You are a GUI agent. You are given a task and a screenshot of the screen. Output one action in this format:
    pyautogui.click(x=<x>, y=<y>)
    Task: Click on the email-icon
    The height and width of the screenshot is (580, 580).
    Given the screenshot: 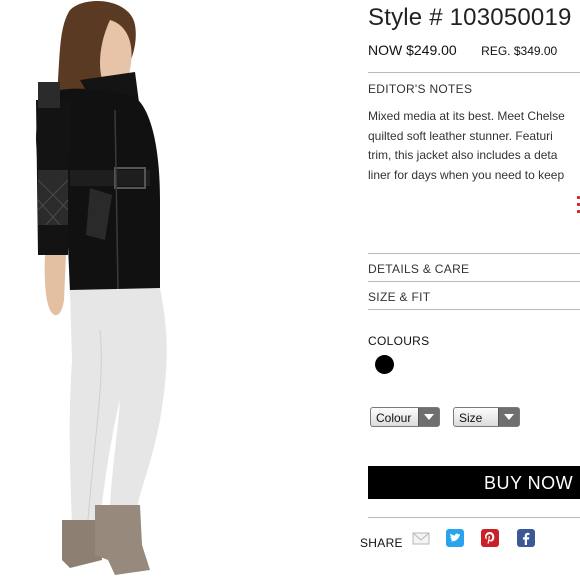 What is the action you would take?
    pyautogui.click(x=421, y=538)
    